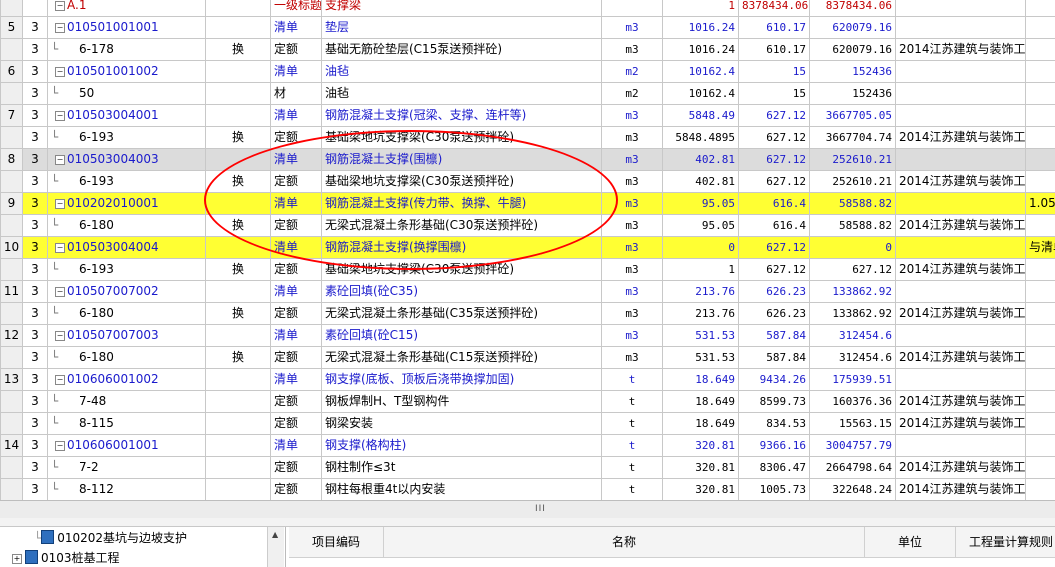 The height and width of the screenshot is (567, 1055). I want to click on cell-unit: m2, so click(632, 93).